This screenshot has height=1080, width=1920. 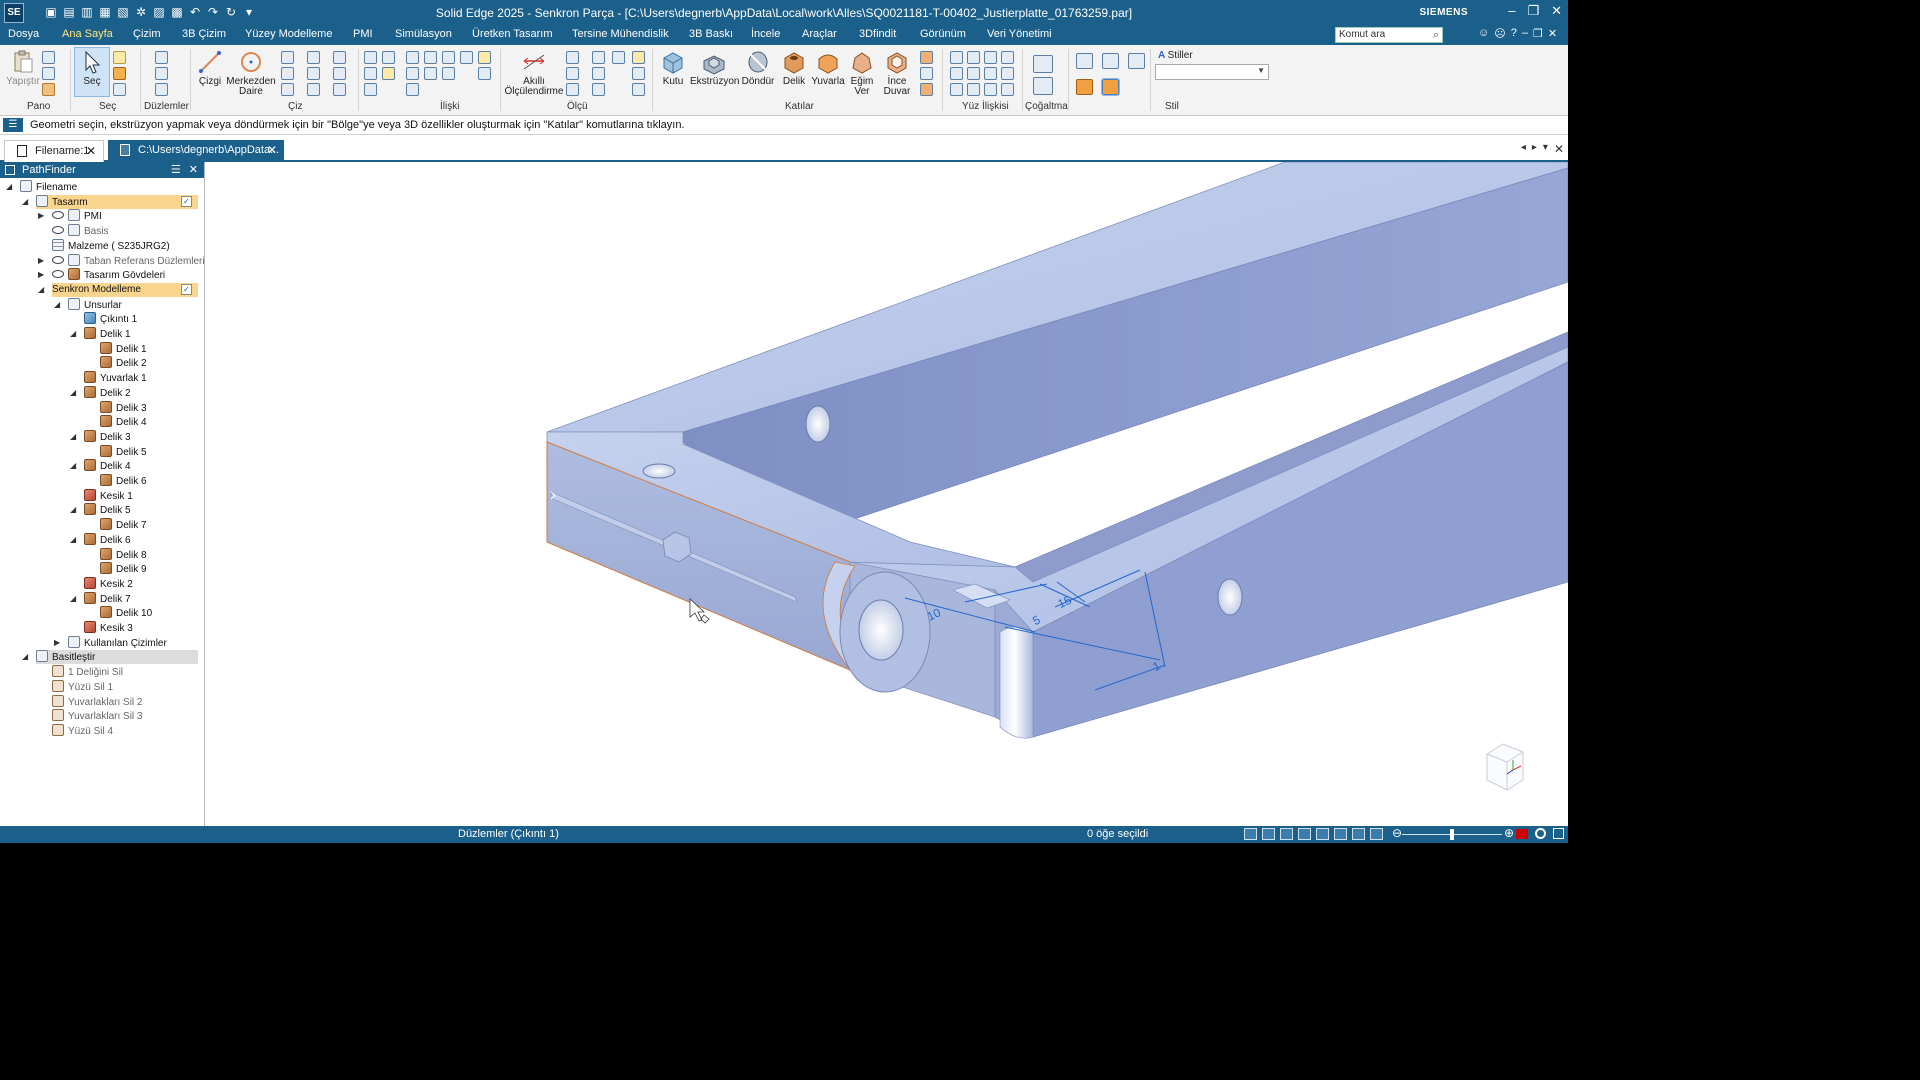 I want to click on tab-filename: Filename:1 ✕, so click(x=54, y=151).